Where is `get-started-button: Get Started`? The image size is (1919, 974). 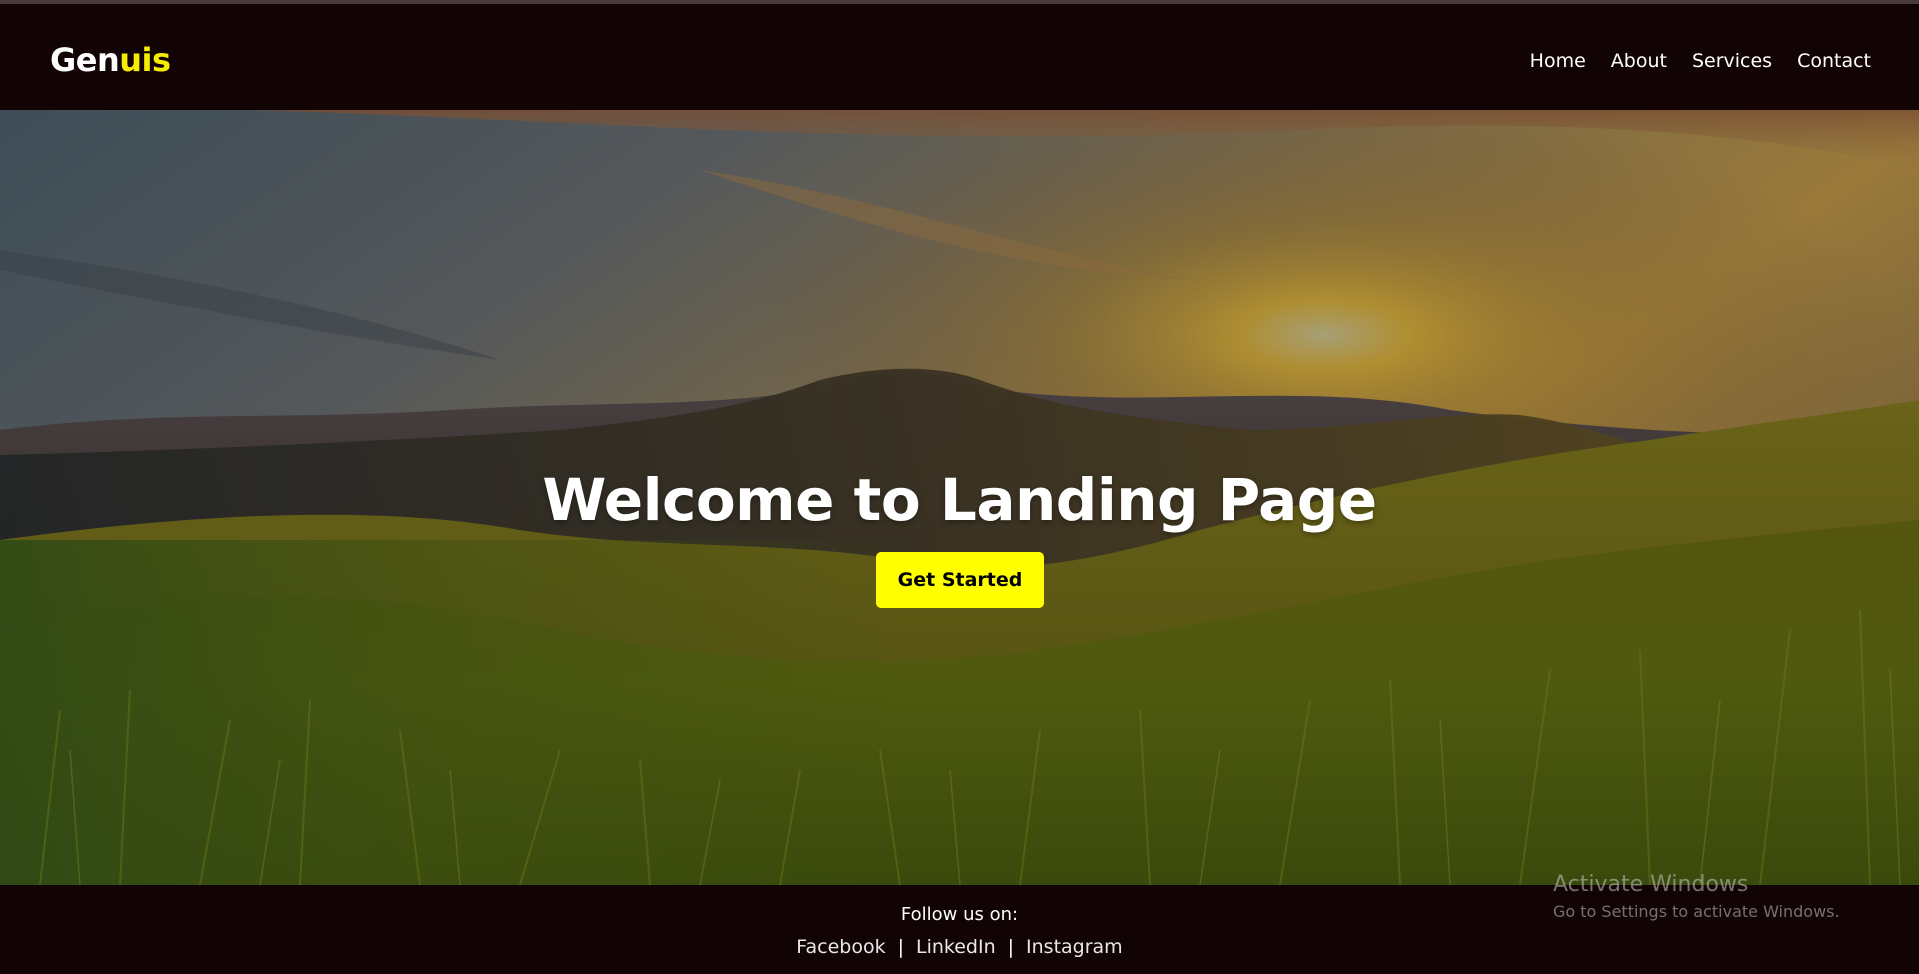 get-started-button: Get Started is located at coordinates (960, 580).